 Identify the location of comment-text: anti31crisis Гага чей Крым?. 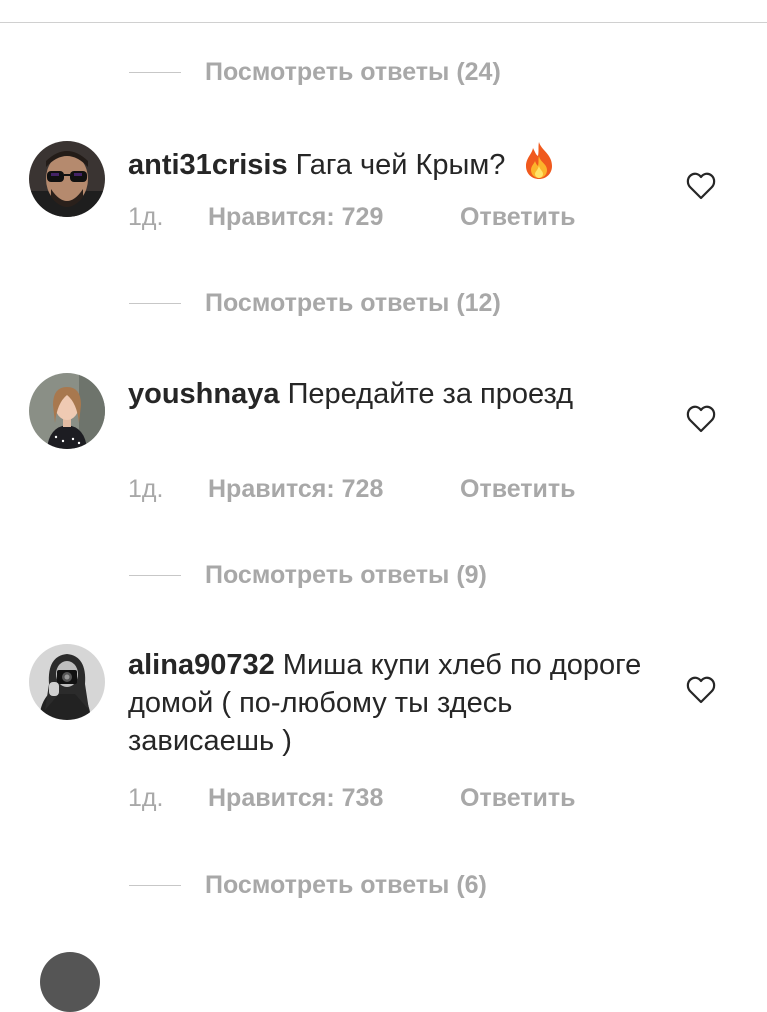
(393, 165).